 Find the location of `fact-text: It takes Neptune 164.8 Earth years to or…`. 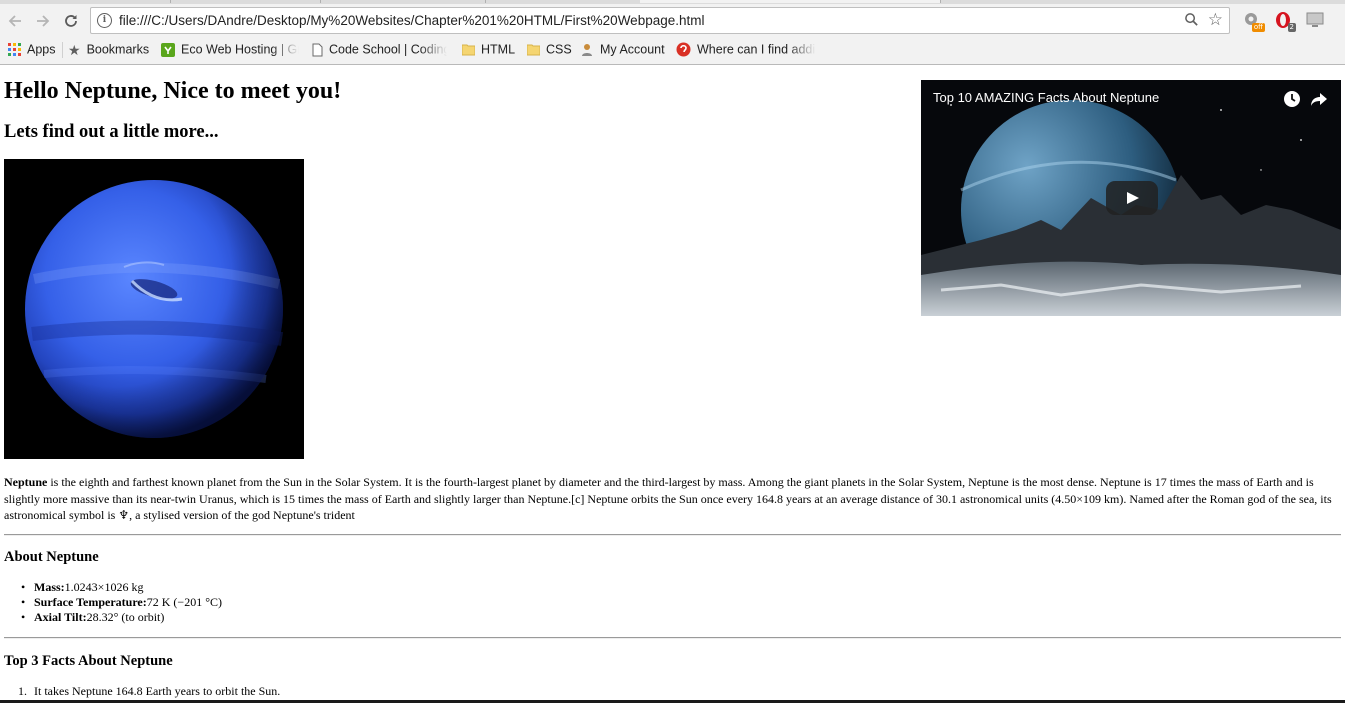

fact-text: It takes Neptune 164.8 Earth years to or… is located at coordinates (157, 691).